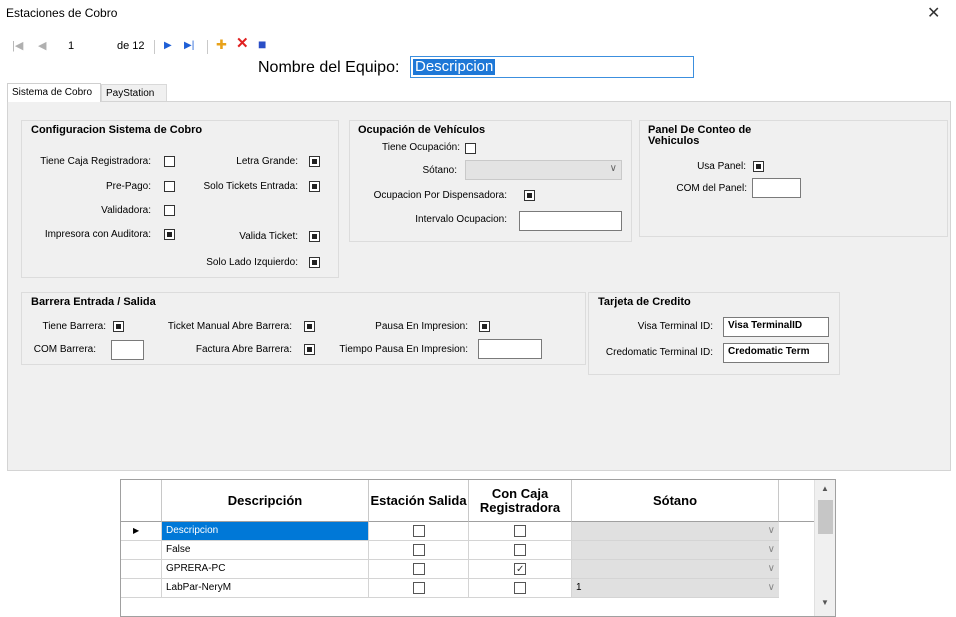  Describe the element at coordinates (96, 46) in the screenshot. I see `record-position-input` at that location.